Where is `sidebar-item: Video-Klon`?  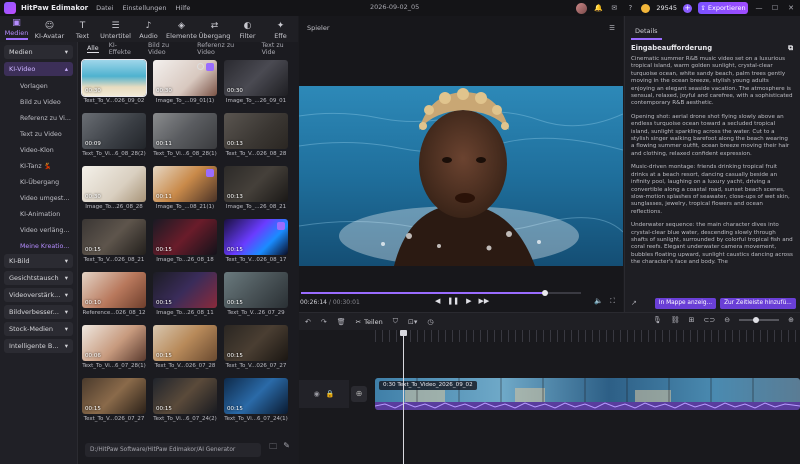
sidebar-item: Video-Klon is located at coordinates (38, 150).